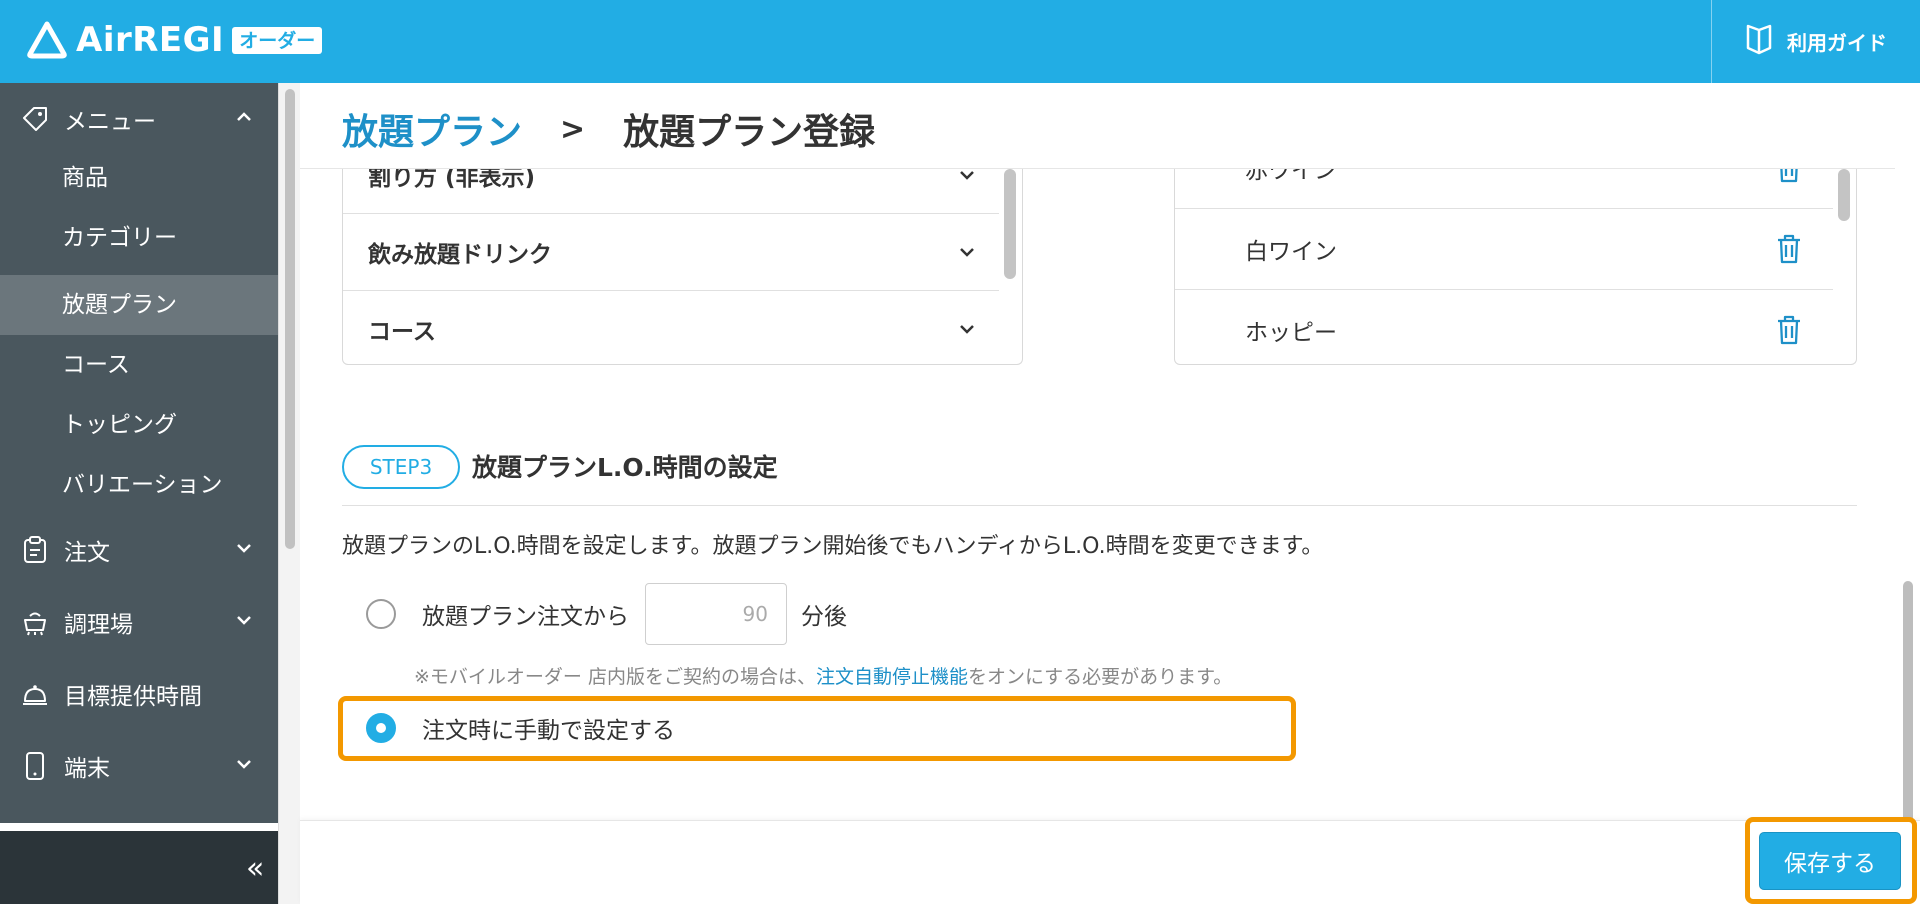 The height and width of the screenshot is (904, 1920). I want to click on accordion-row-label: 飲み放題ドリンク, so click(460, 255).